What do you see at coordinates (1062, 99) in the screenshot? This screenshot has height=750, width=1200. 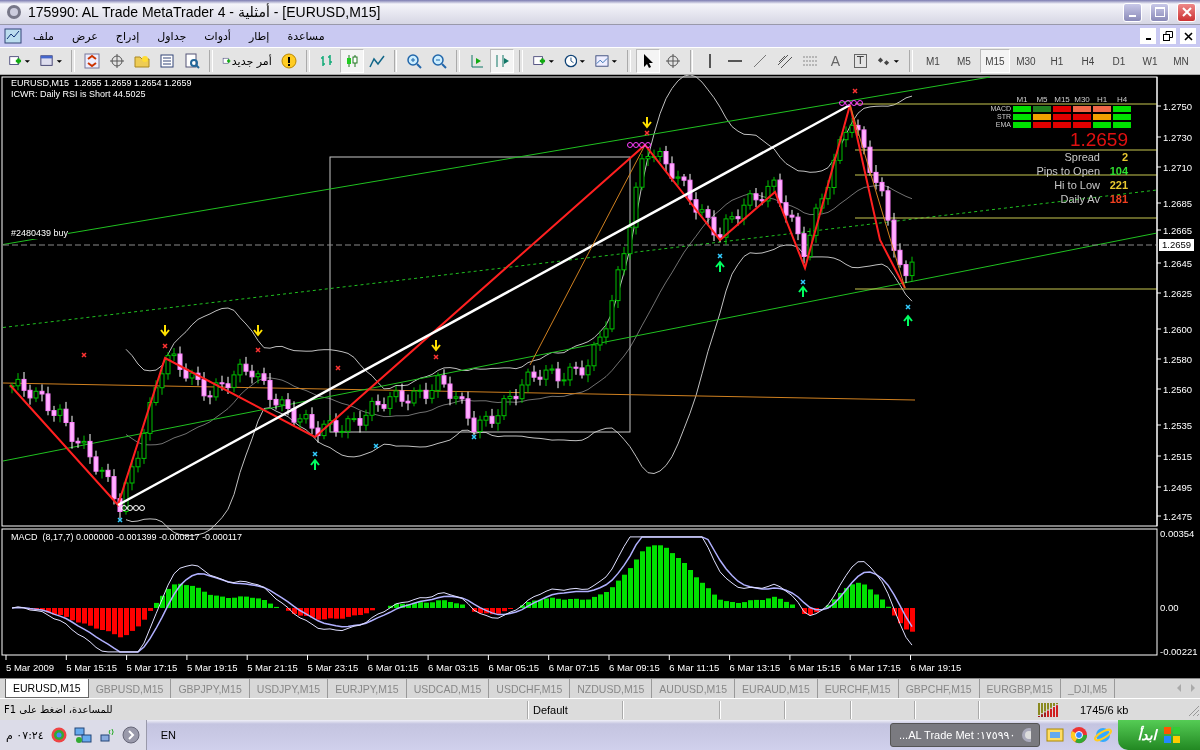 I see `timeframe-label: M15` at bounding box center [1062, 99].